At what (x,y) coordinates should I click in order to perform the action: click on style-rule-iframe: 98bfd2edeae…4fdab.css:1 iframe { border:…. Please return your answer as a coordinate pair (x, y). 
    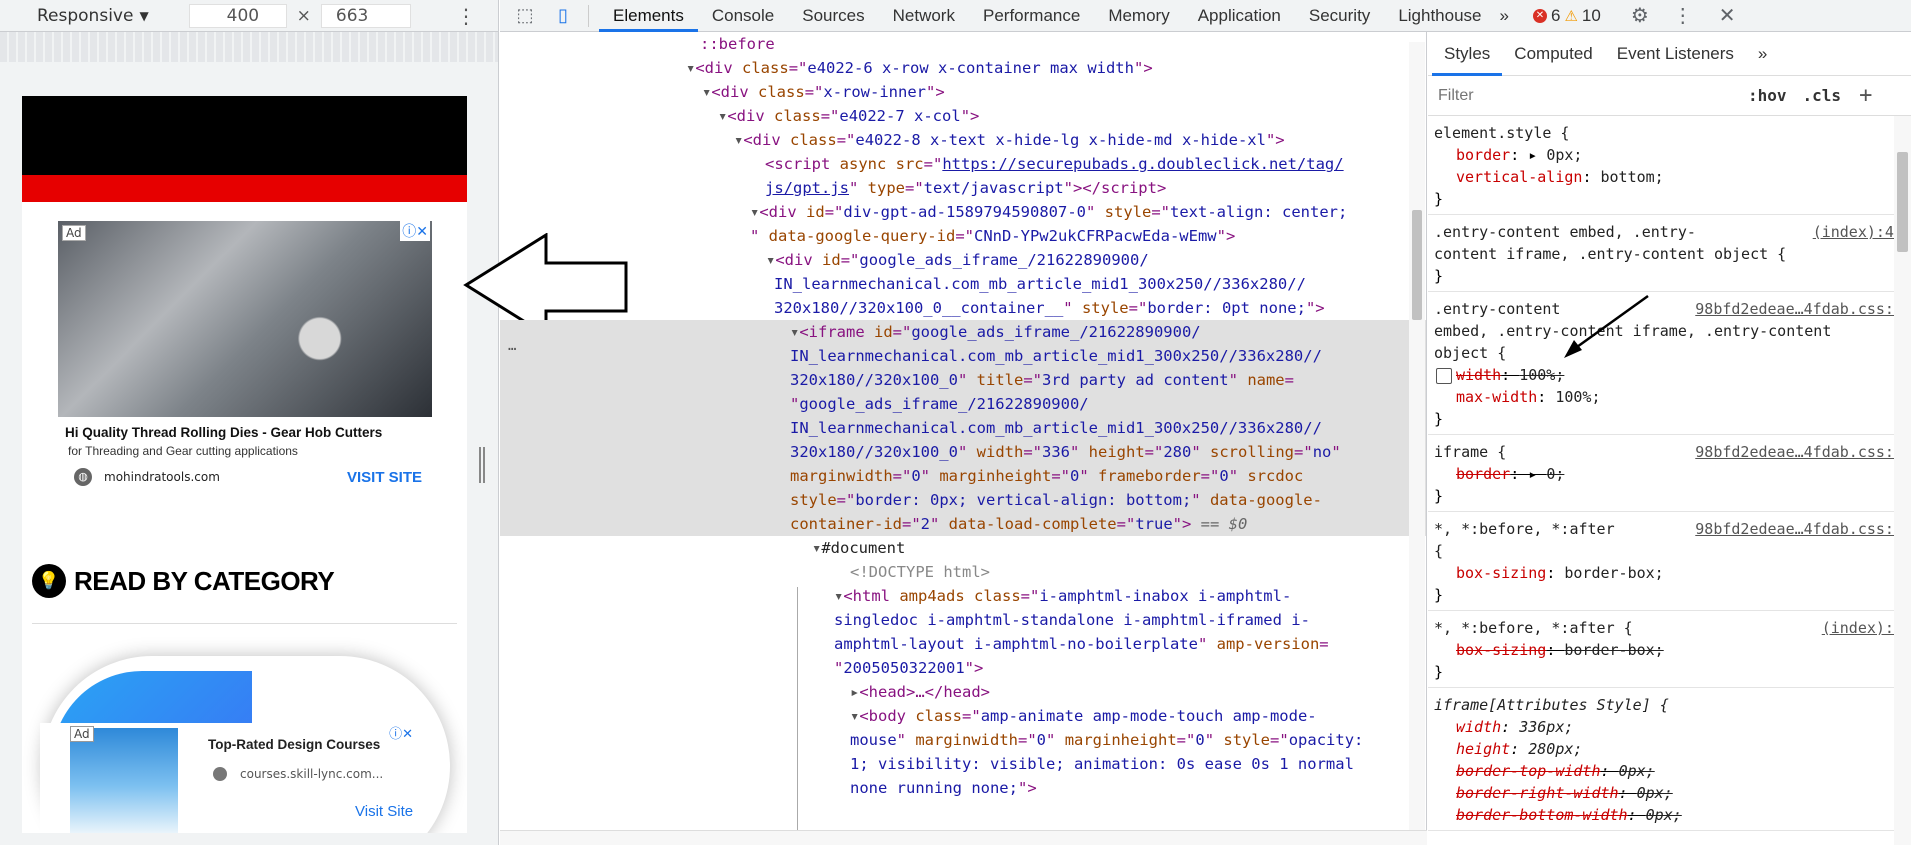
    Looking at the image, I should click on (1669, 473).